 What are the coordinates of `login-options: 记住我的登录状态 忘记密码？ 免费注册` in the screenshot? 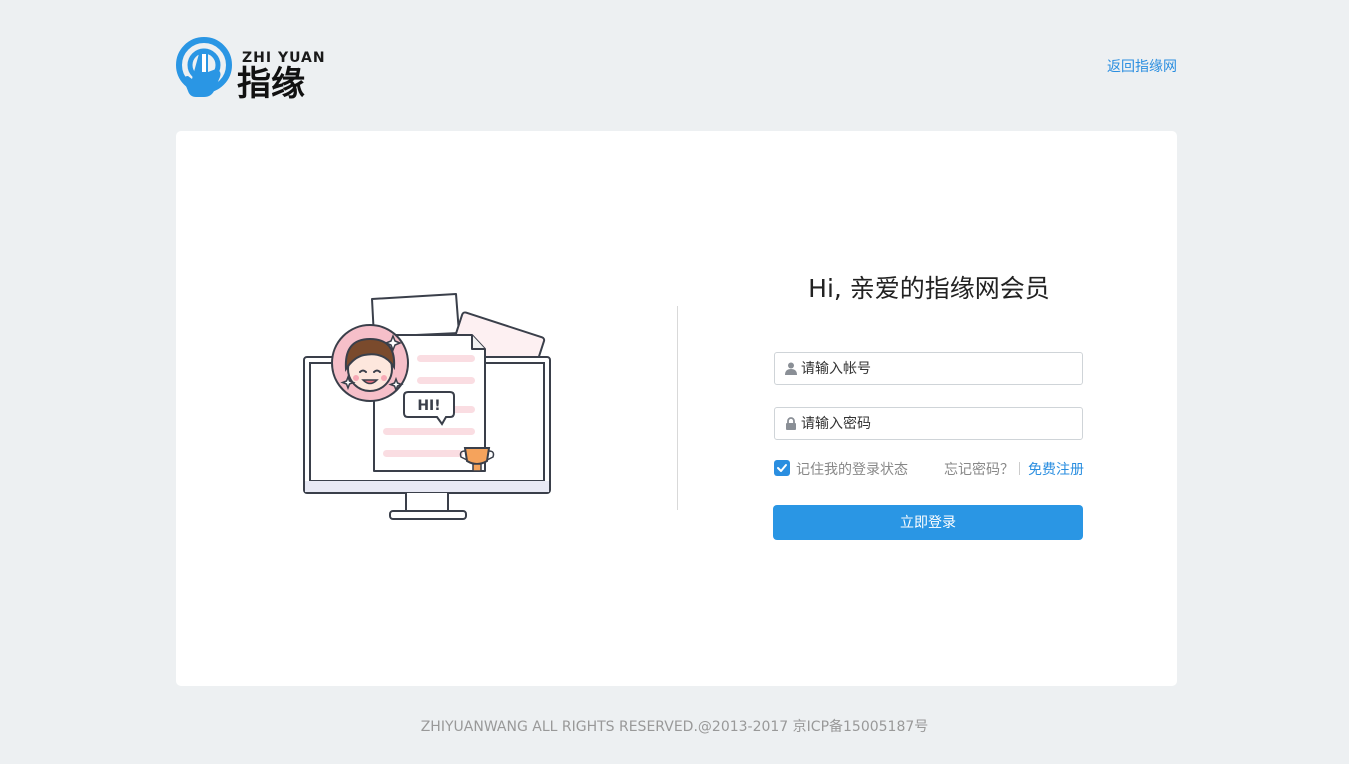 It's located at (930, 469).